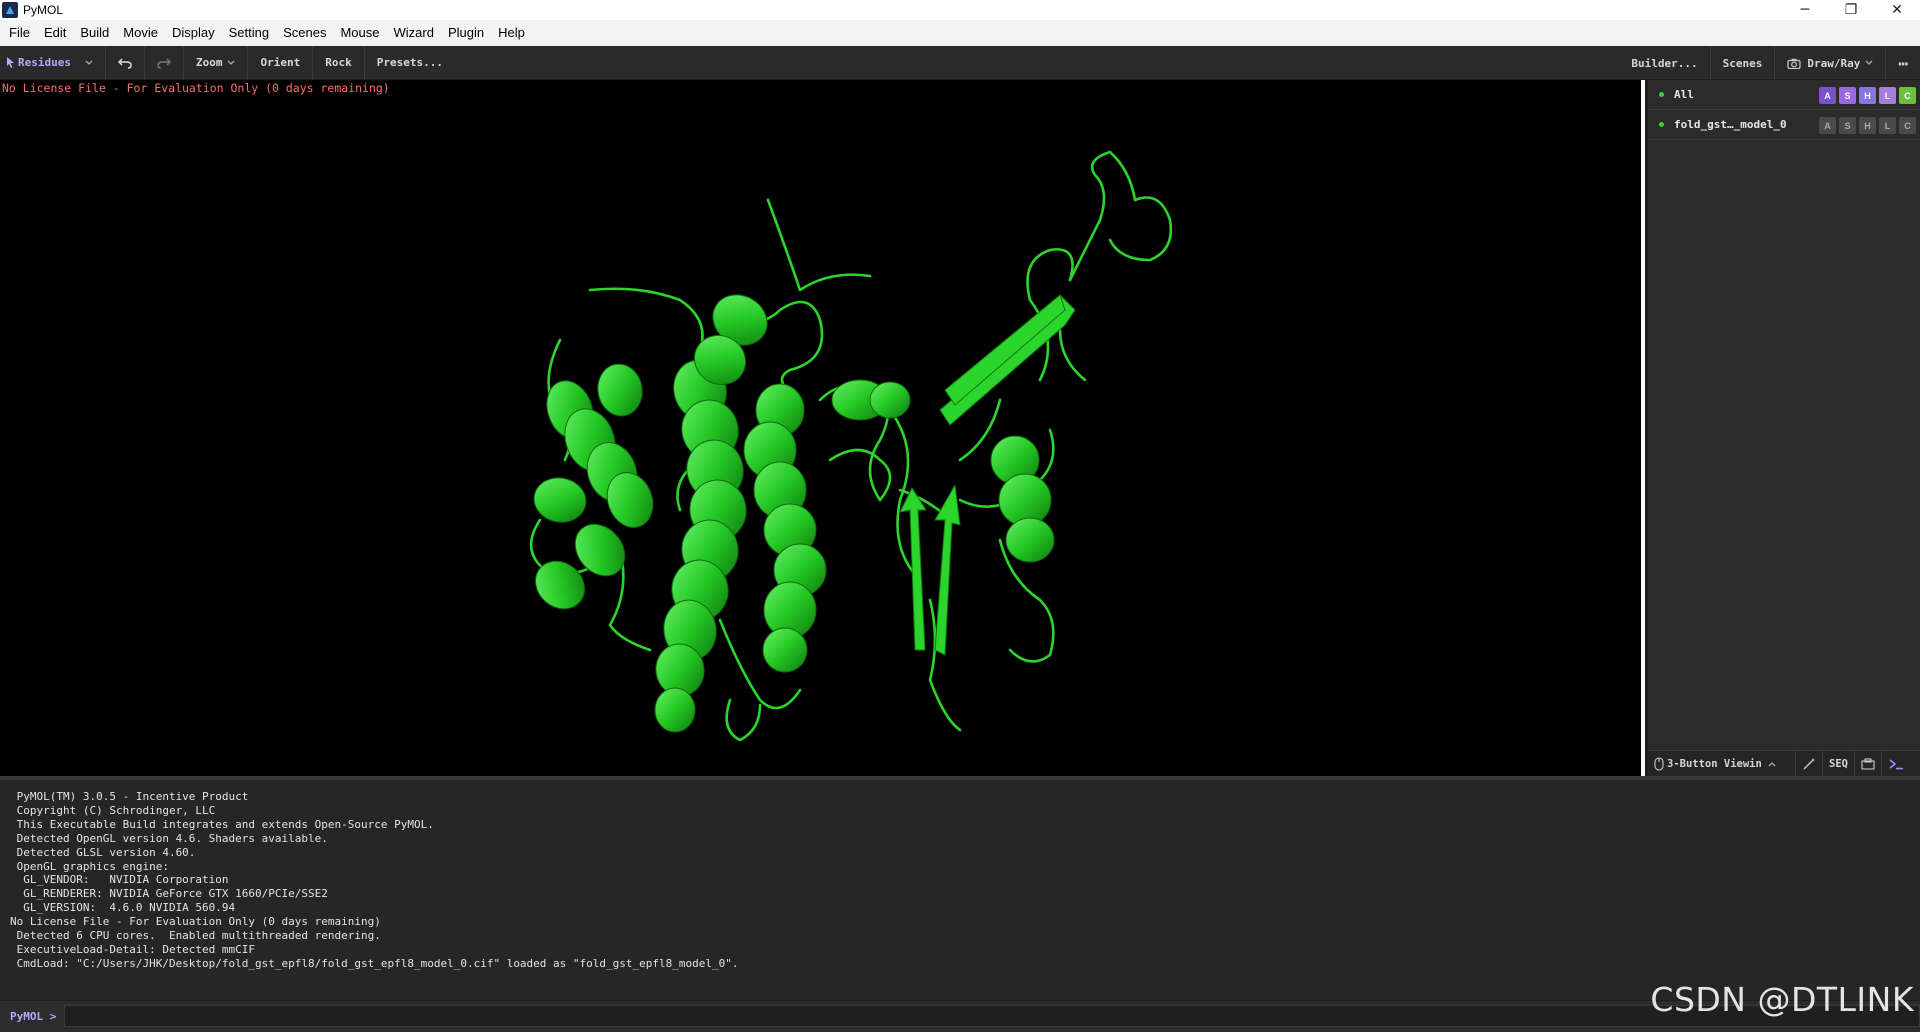  Describe the element at coordinates (43, 10) in the screenshot. I see `window-title: PyMOL` at that location.